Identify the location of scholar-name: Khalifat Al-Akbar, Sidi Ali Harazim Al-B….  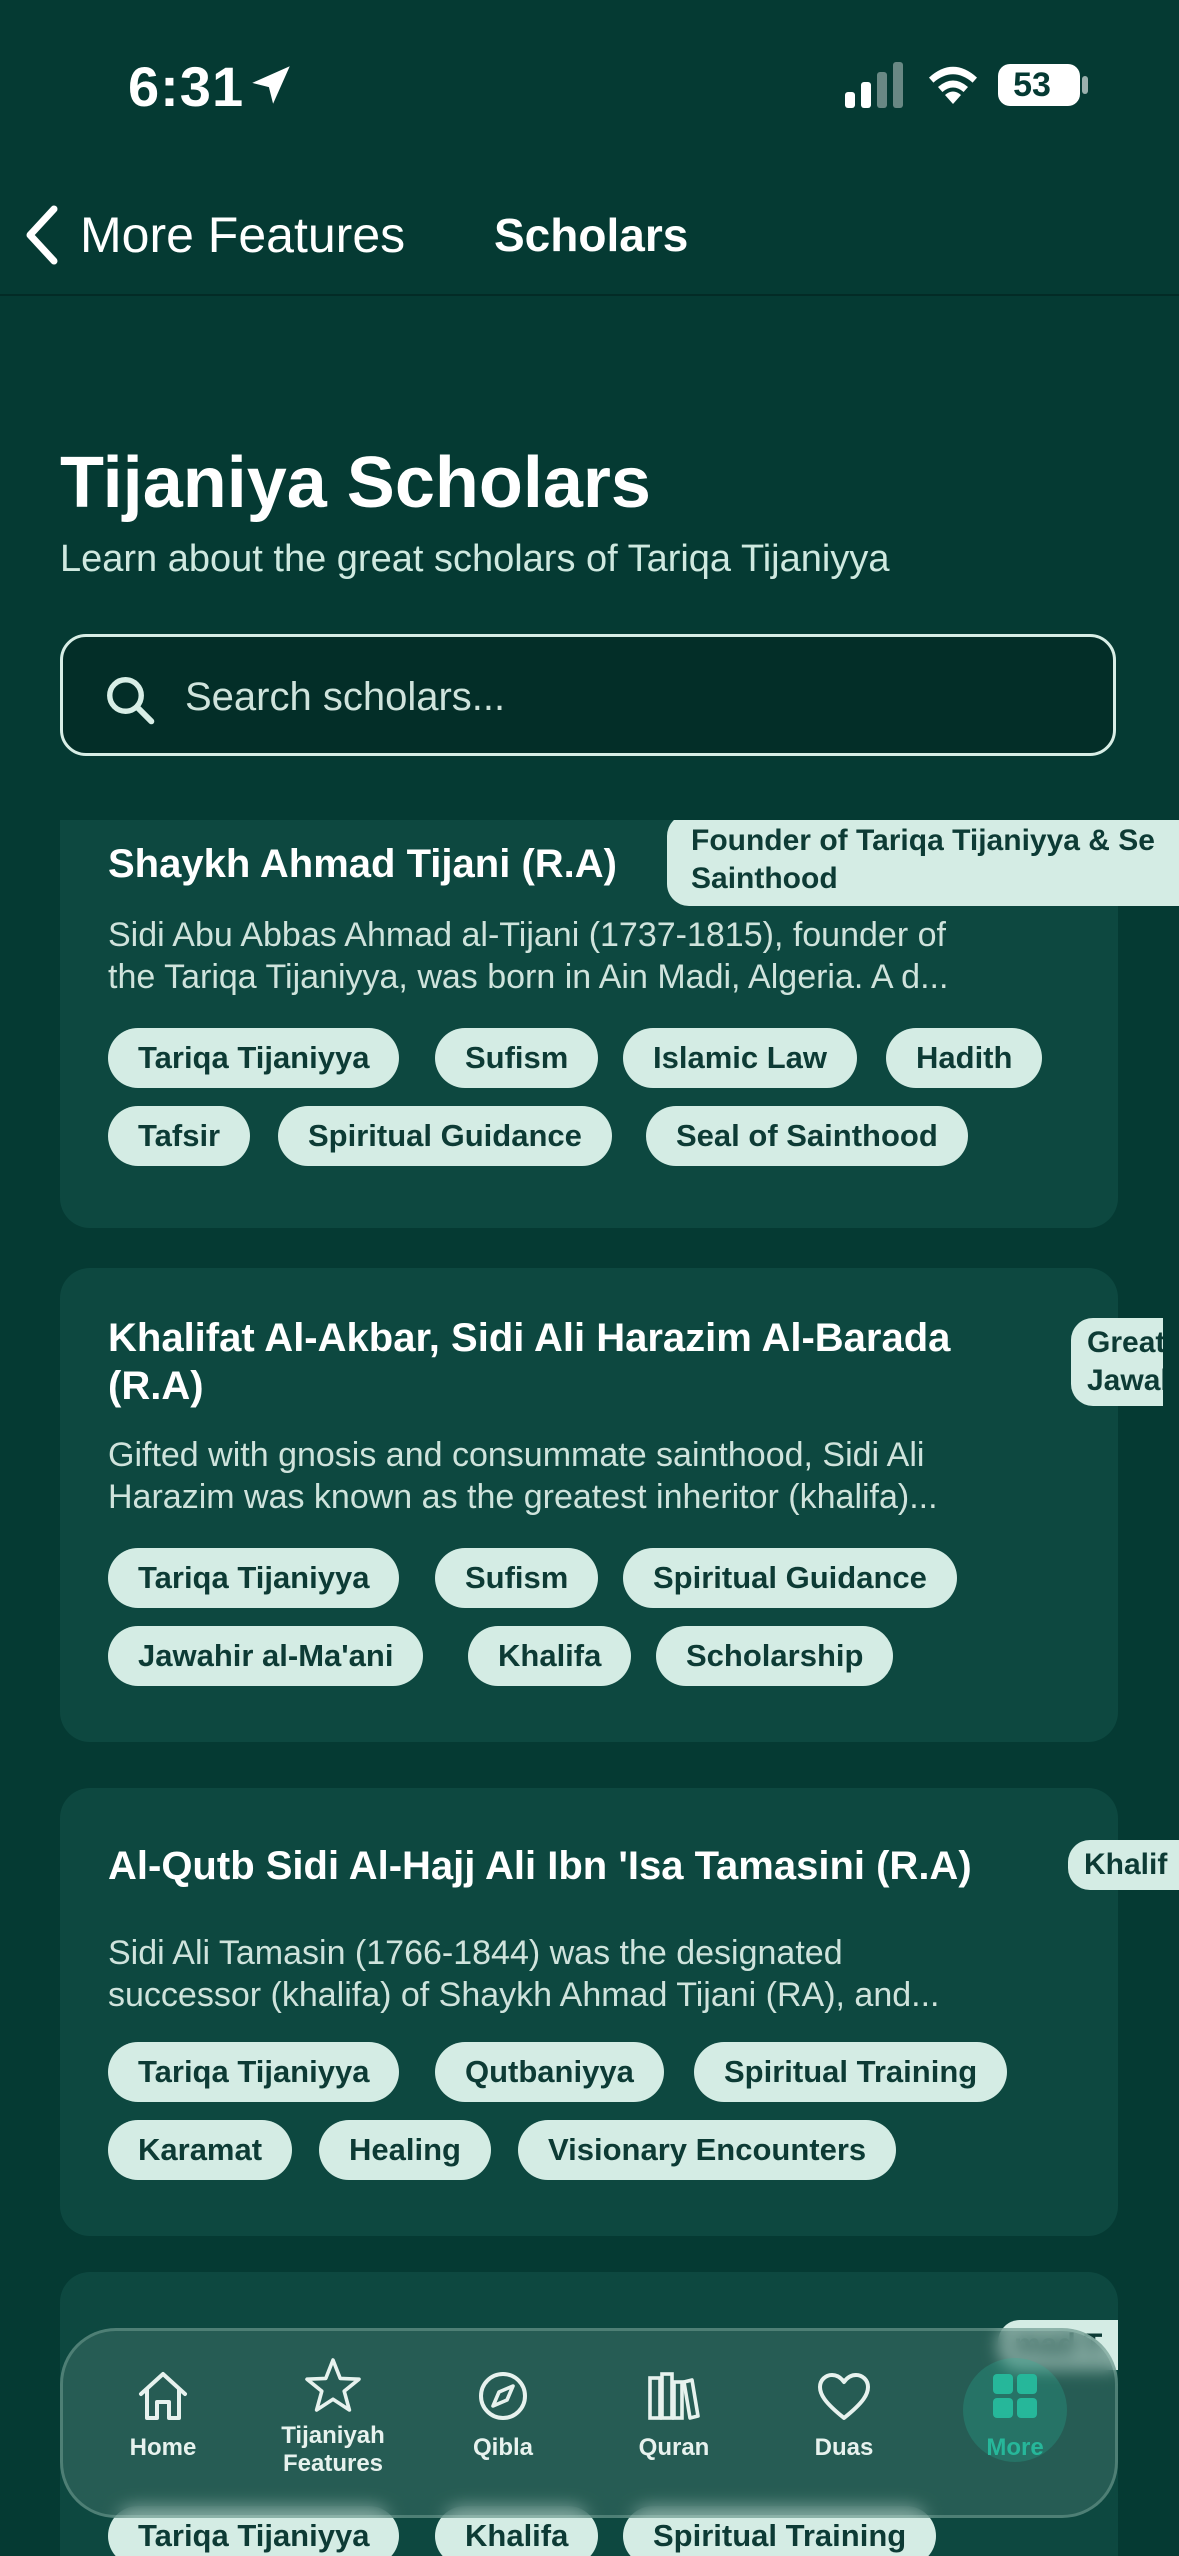
(529, 1362).